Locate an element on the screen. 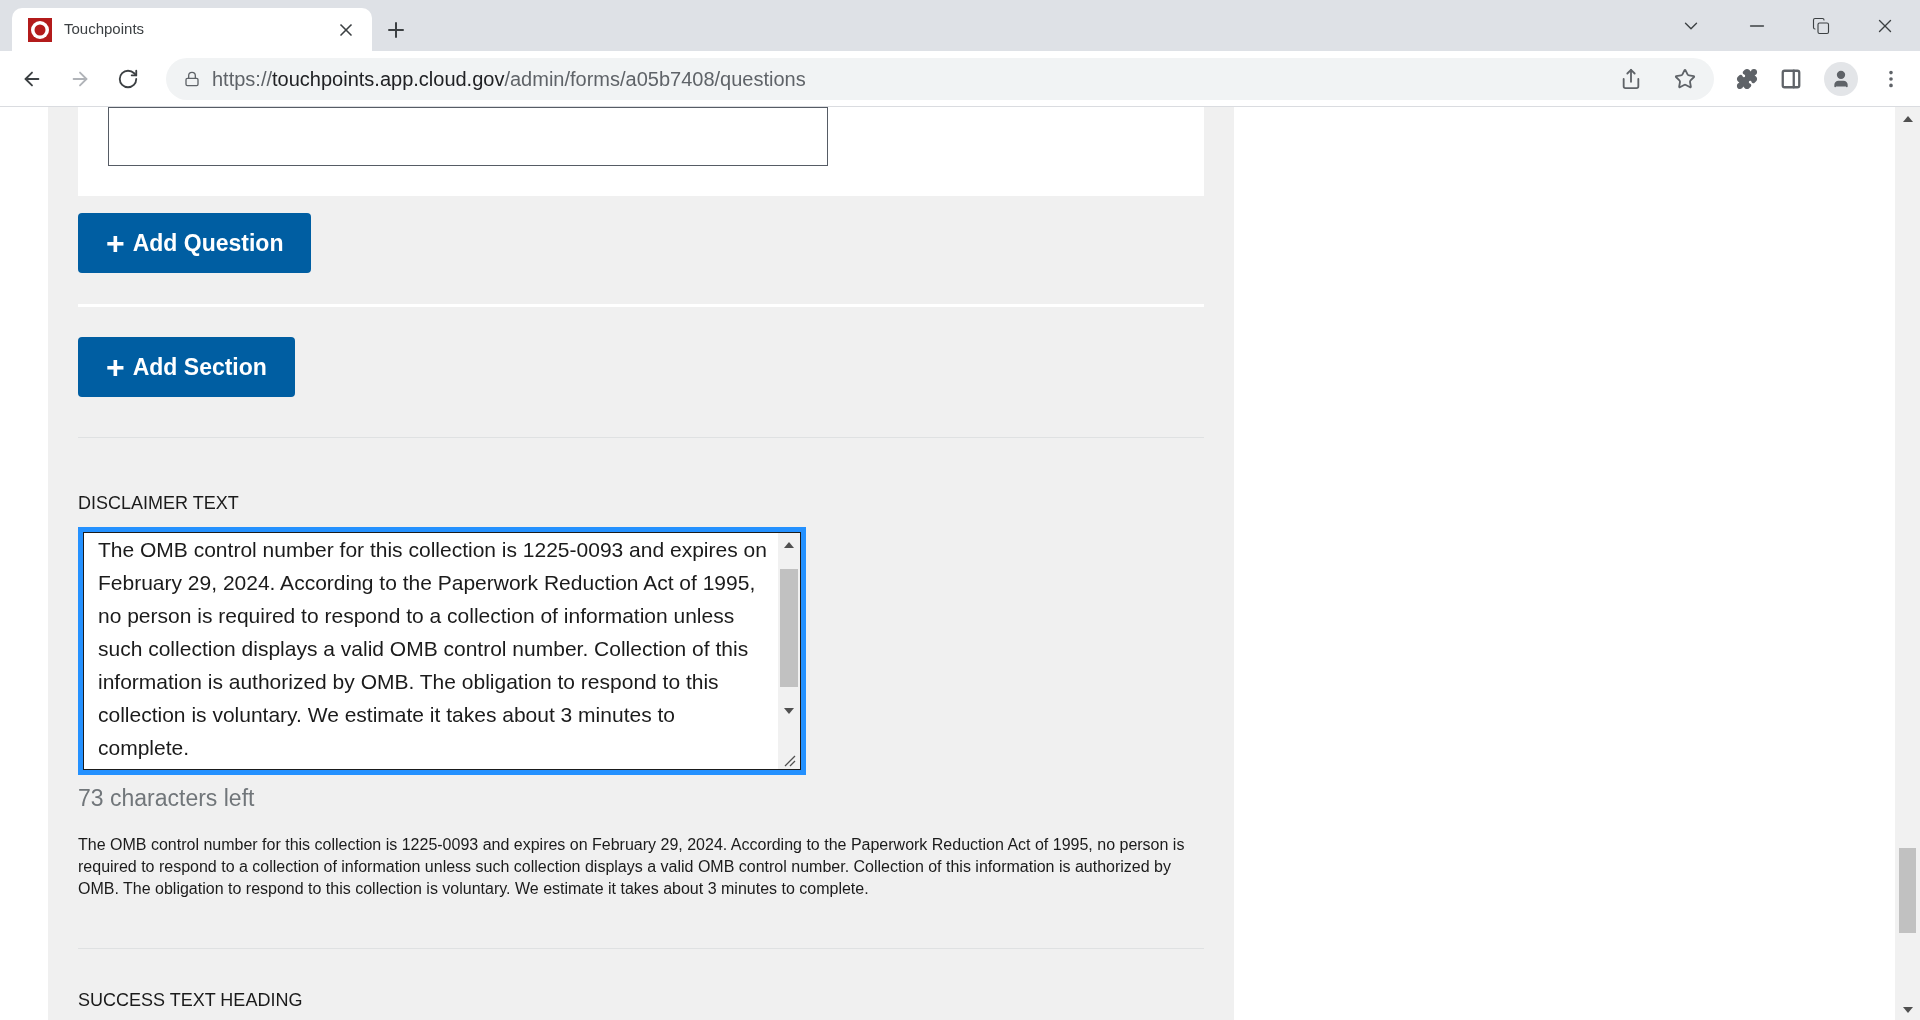  profile-icon is located at coordinates (1841, 78).